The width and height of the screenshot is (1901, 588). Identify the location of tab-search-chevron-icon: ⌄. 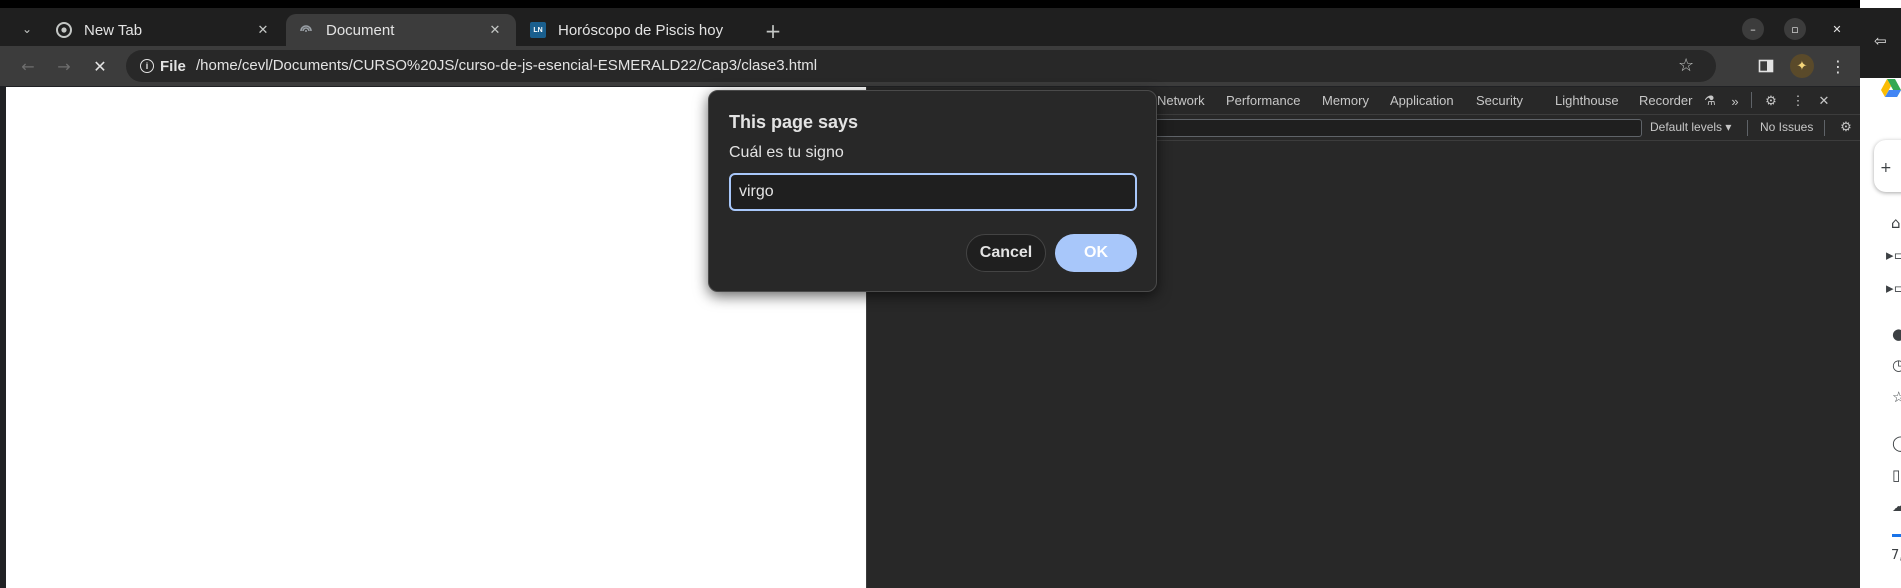
(27, 29).